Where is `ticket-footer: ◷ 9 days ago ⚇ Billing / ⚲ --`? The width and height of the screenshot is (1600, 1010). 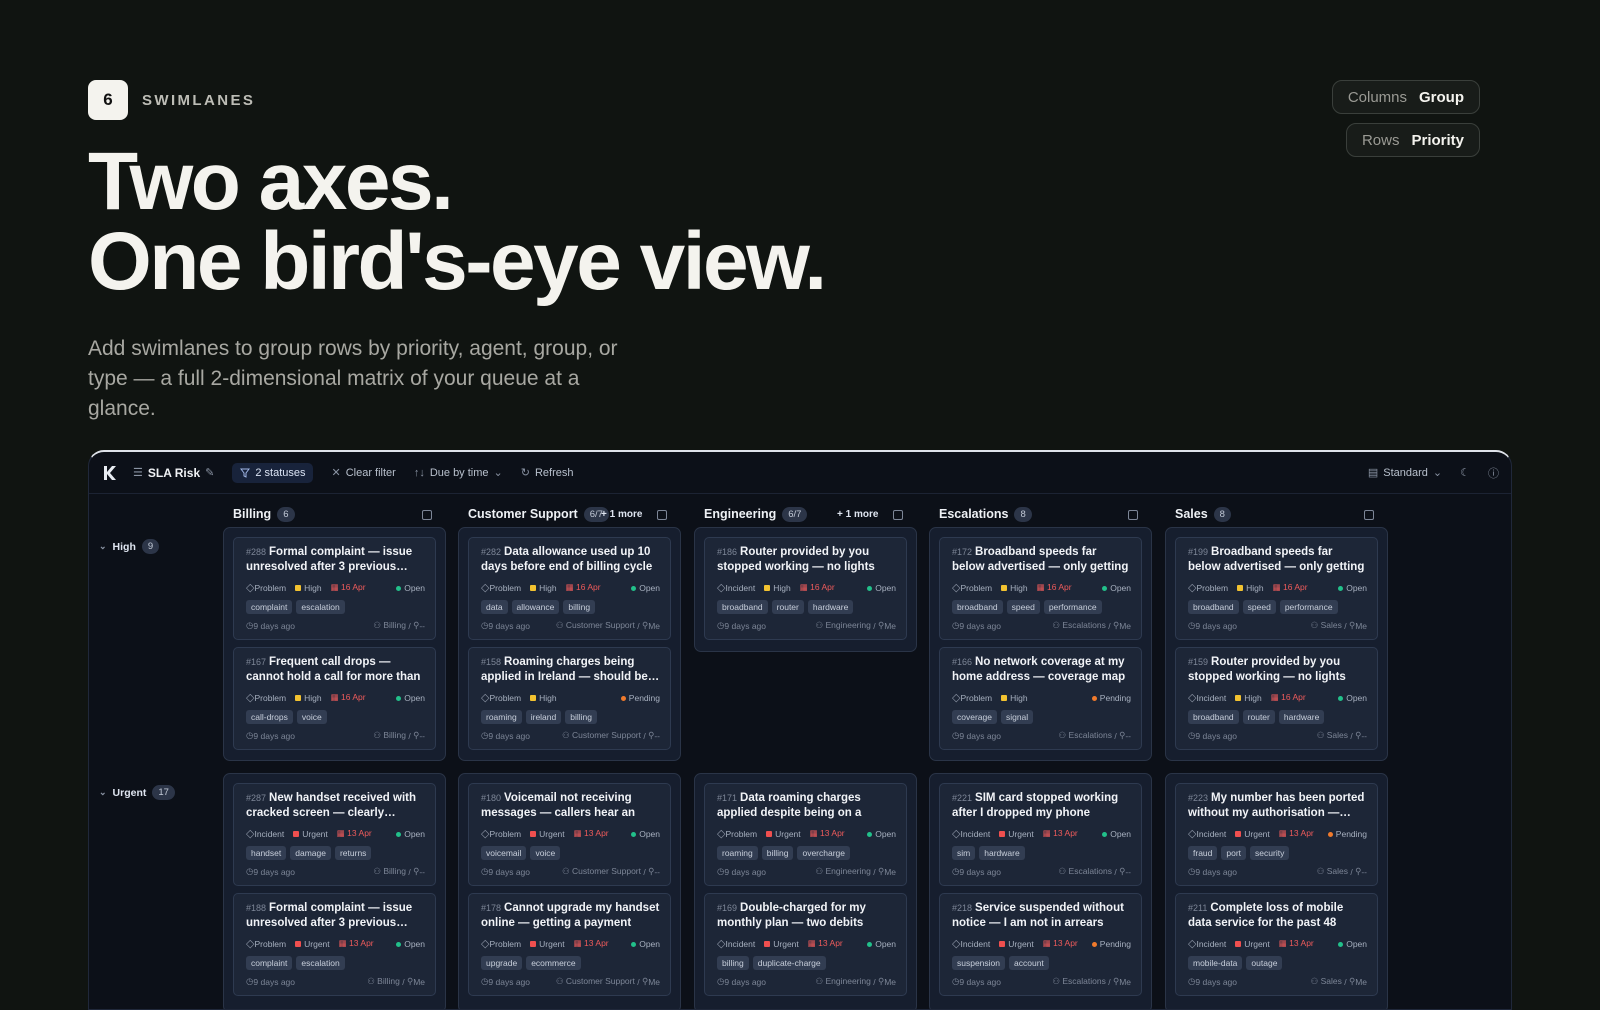
ticket-footer: ◷ 9 days ago ⚇ Billing / ⚲ -- is located at coordinates (335, 625).